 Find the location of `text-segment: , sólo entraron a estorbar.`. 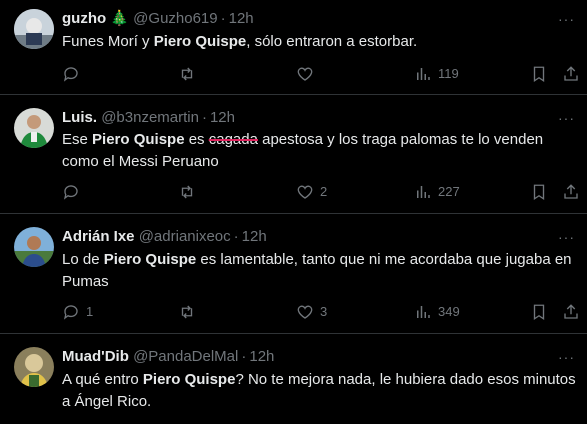

text-segment: , sólo entraron a estorbar. is located at coordinates (332, 41).